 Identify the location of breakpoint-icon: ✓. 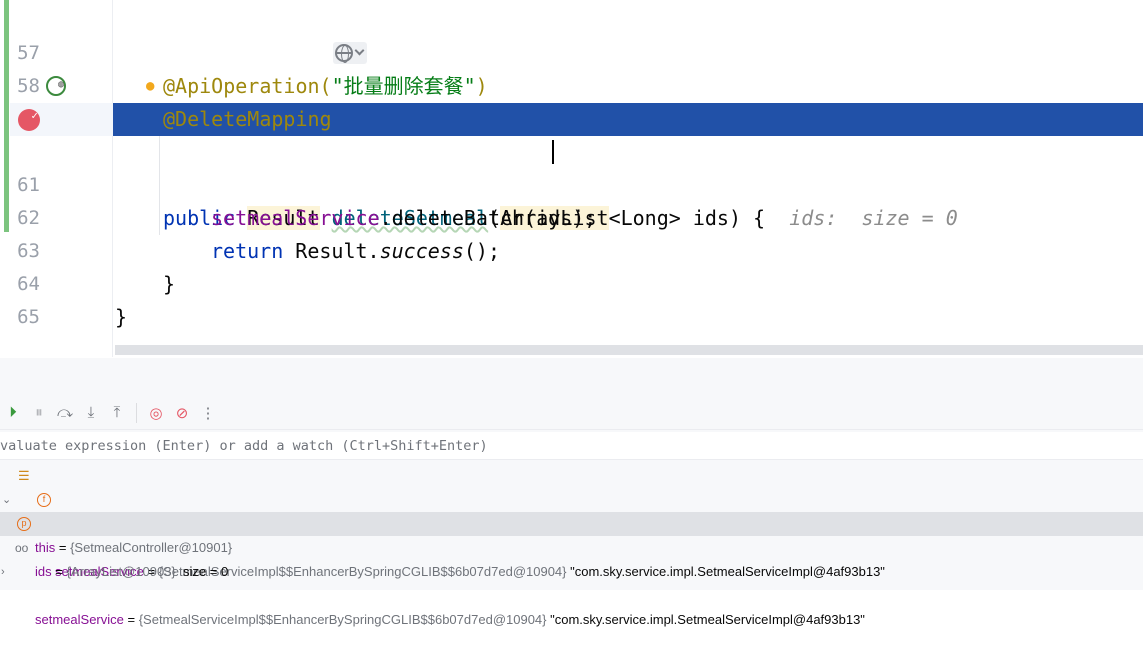
(29, 120).